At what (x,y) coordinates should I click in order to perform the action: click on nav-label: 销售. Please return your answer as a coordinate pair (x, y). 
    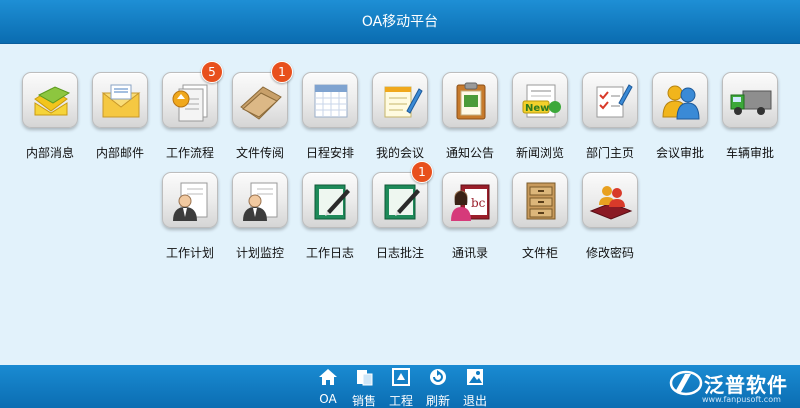
    Looking at the image, I should click on (363, 401).